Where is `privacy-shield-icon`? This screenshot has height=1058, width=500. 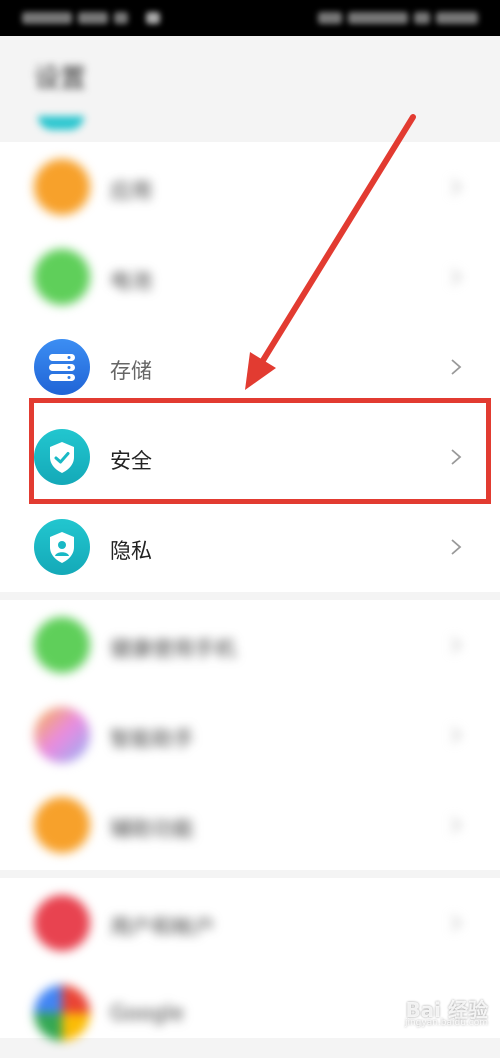 privacy-shield-icon is located at coordinates (62, 547).